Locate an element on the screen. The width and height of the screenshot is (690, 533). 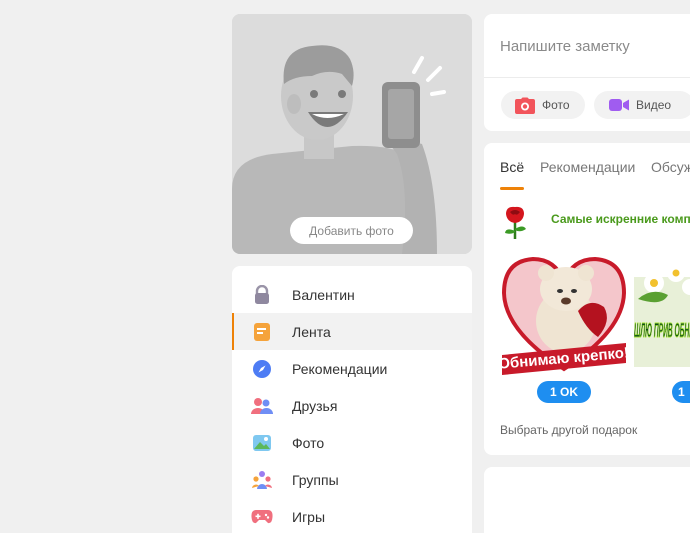
gift-image-hug-bear: Обнимаю крепко! is located at coordinates (564, 313).